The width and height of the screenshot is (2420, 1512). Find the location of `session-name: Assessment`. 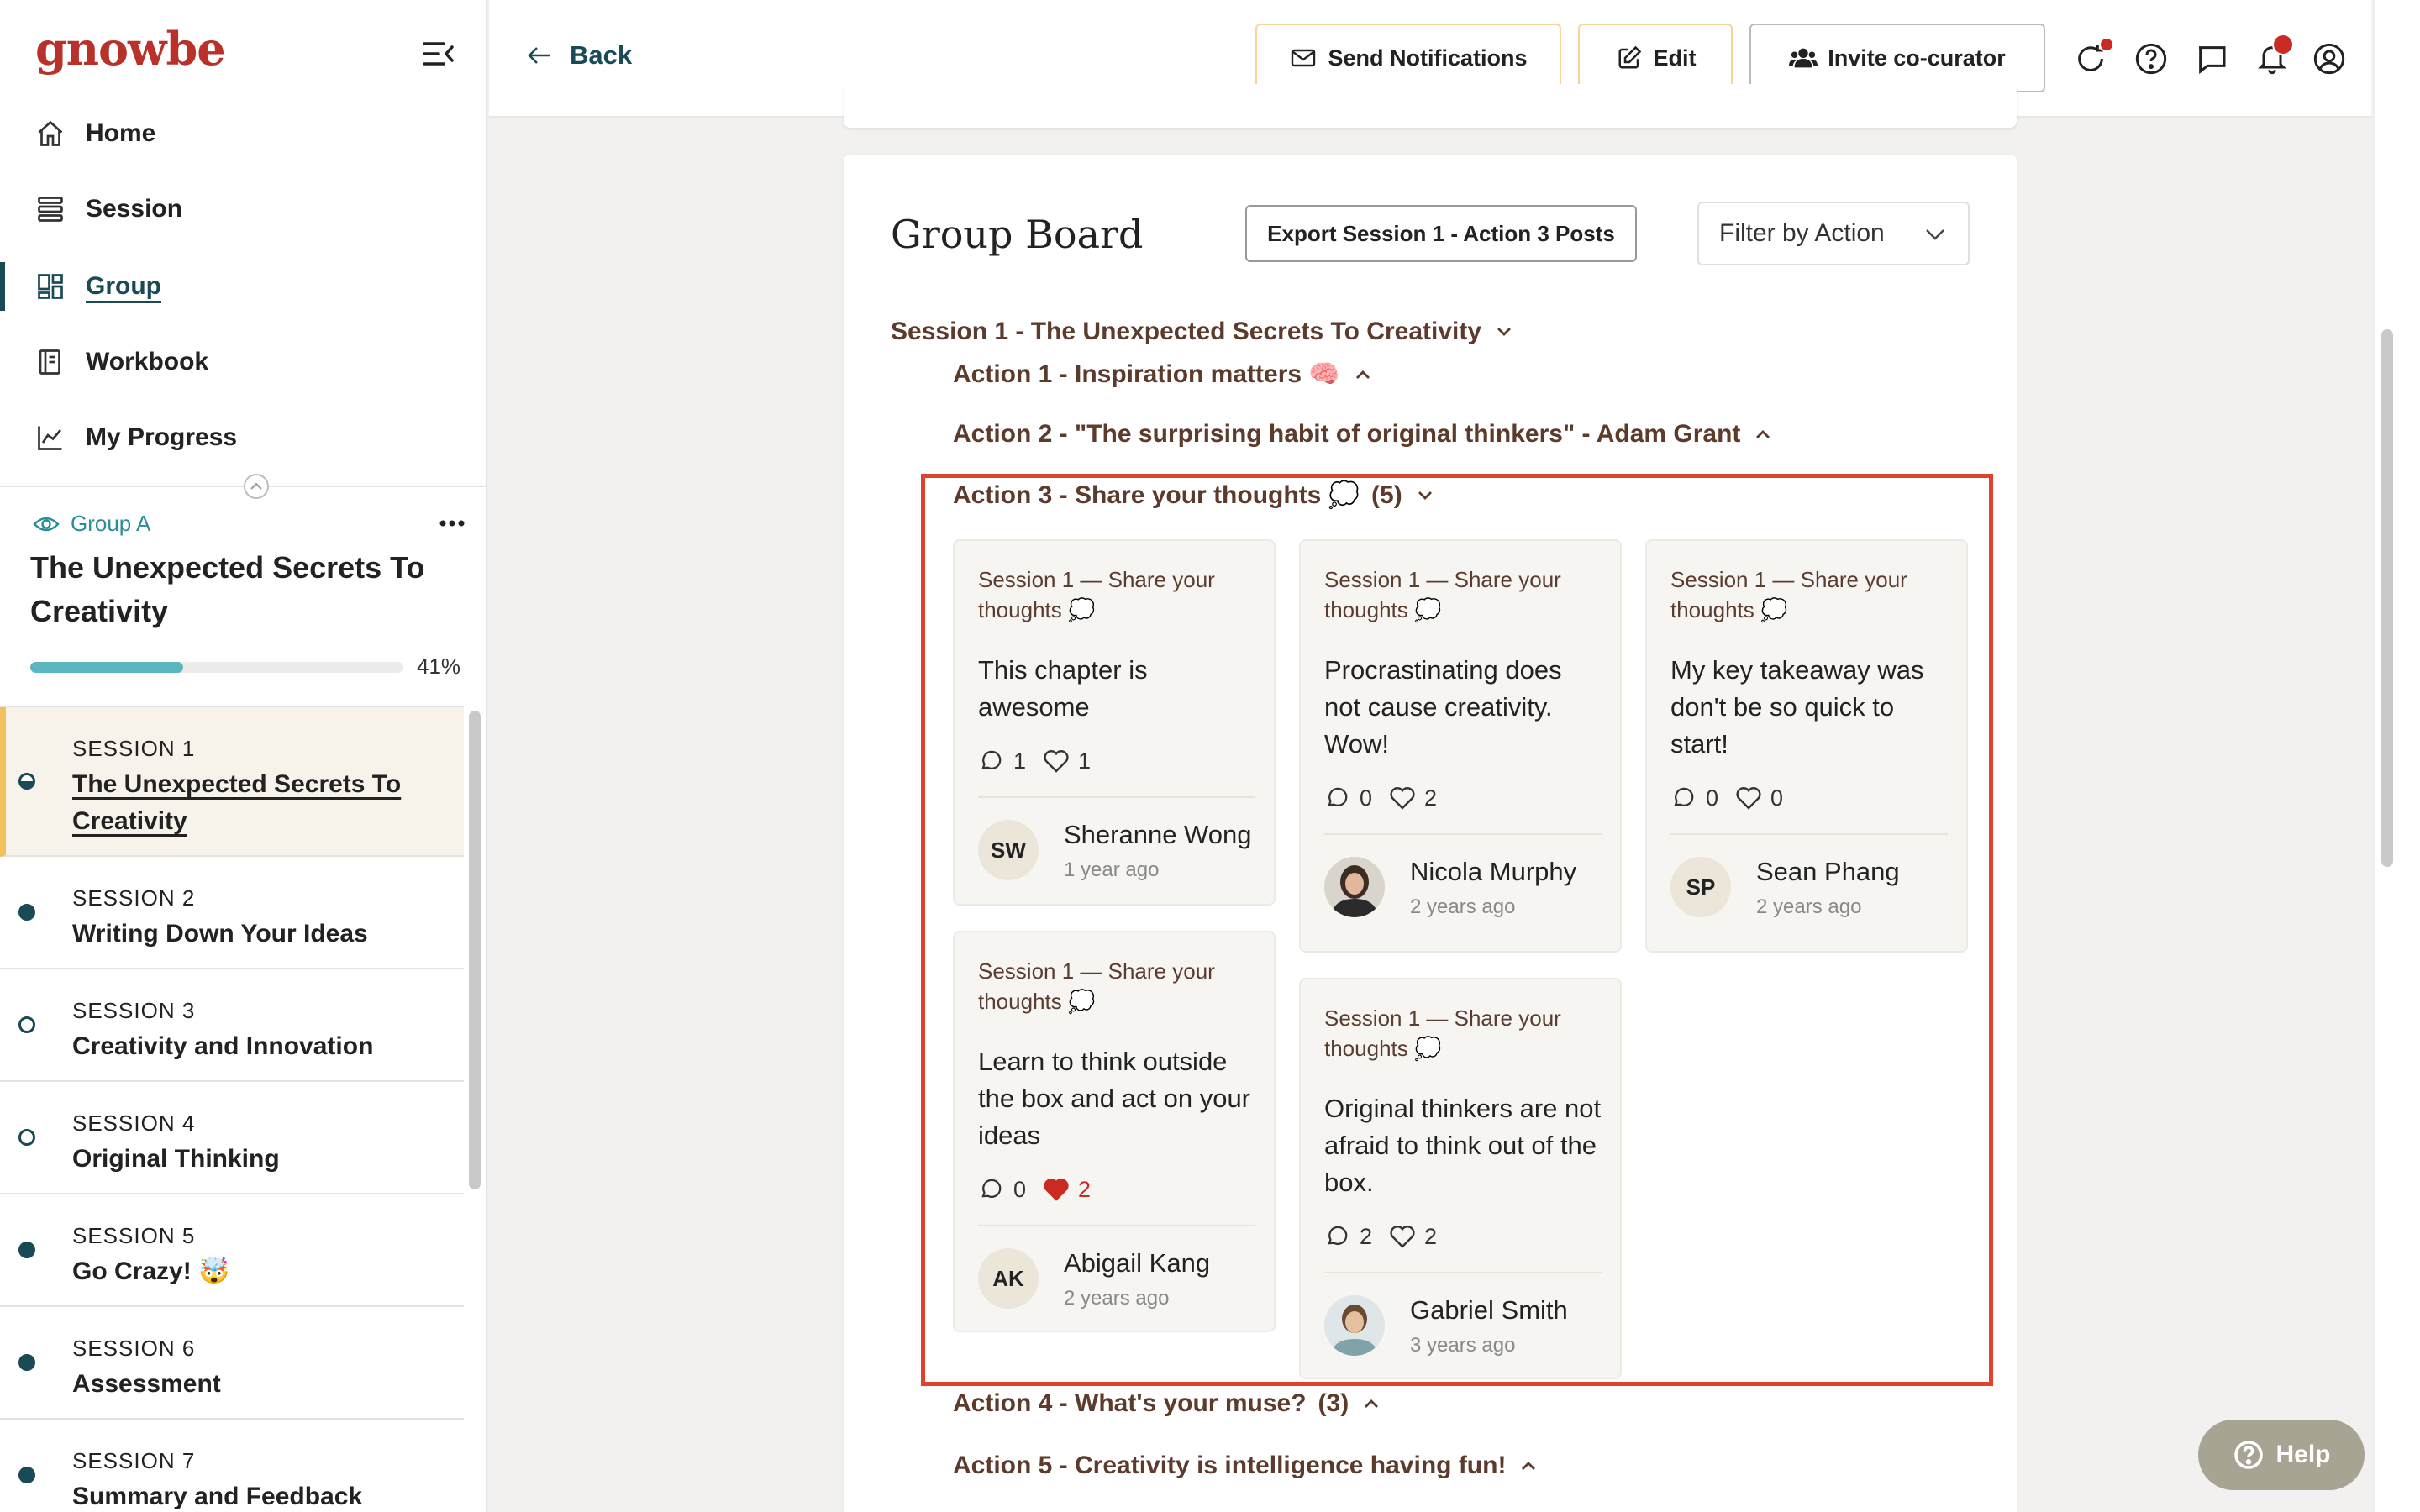

session-name: Assessment is located at coordinates (146, 1384).